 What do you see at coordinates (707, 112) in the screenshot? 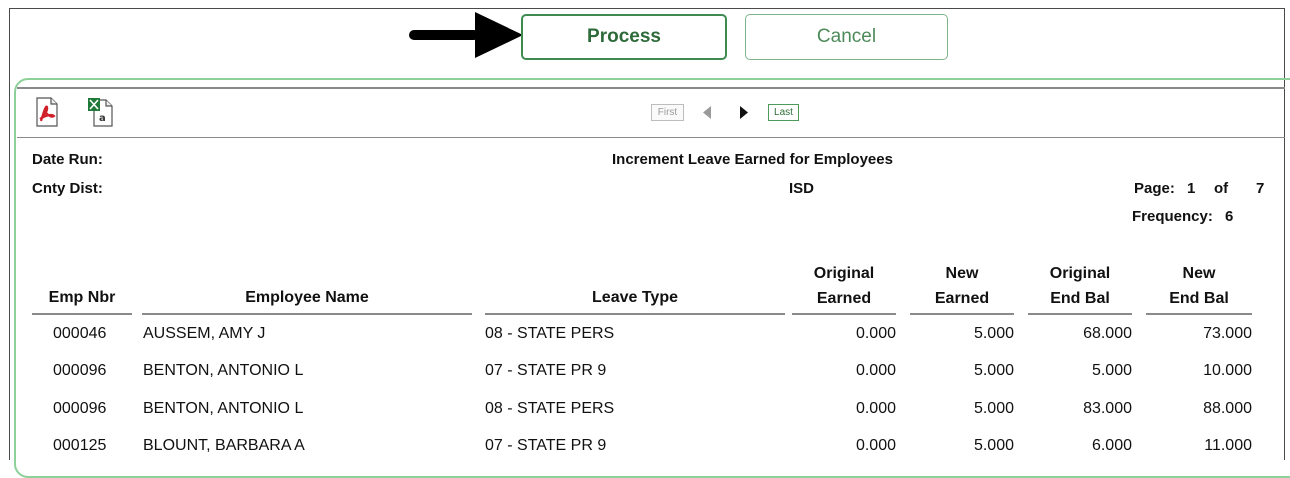
I see `pager-prev-icon` at bounding box center [707, 112].